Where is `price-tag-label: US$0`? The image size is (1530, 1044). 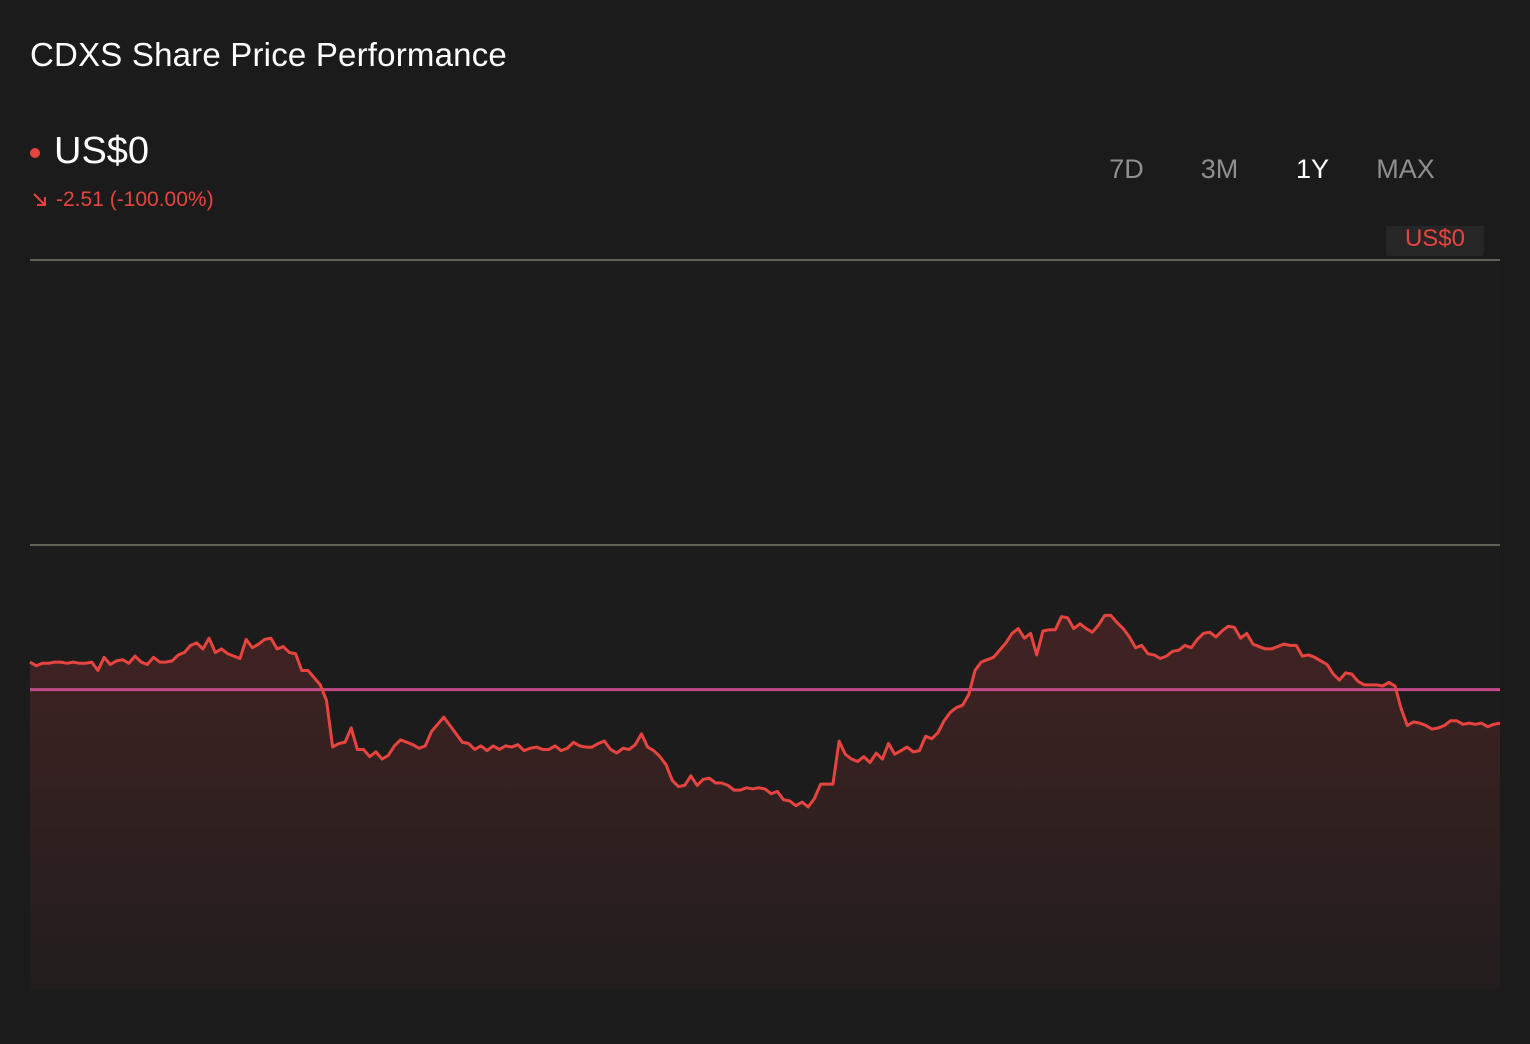
price-tag-label: US$0 is located at coordinates (1435, 238).